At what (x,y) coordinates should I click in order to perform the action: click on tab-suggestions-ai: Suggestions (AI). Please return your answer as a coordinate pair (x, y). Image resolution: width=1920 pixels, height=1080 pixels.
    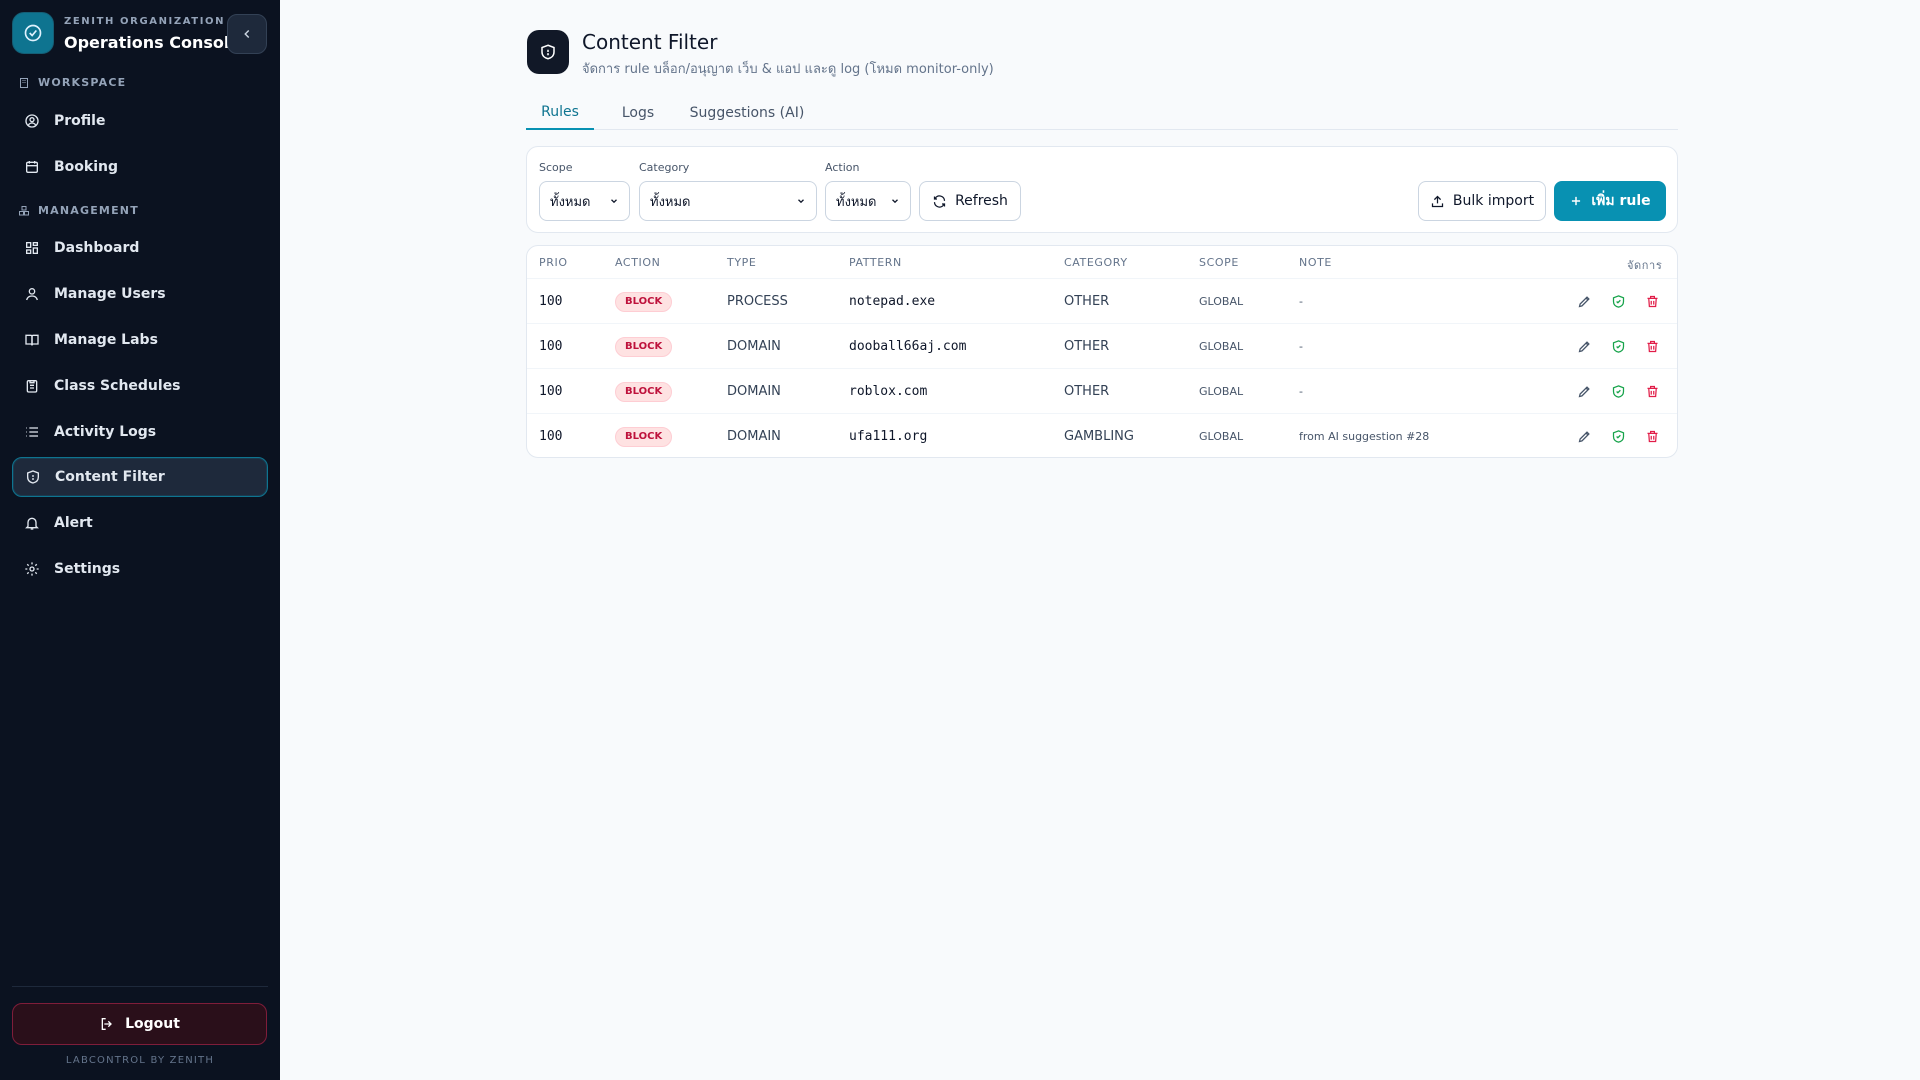
    Looking at the image, I should click on (747, 113).